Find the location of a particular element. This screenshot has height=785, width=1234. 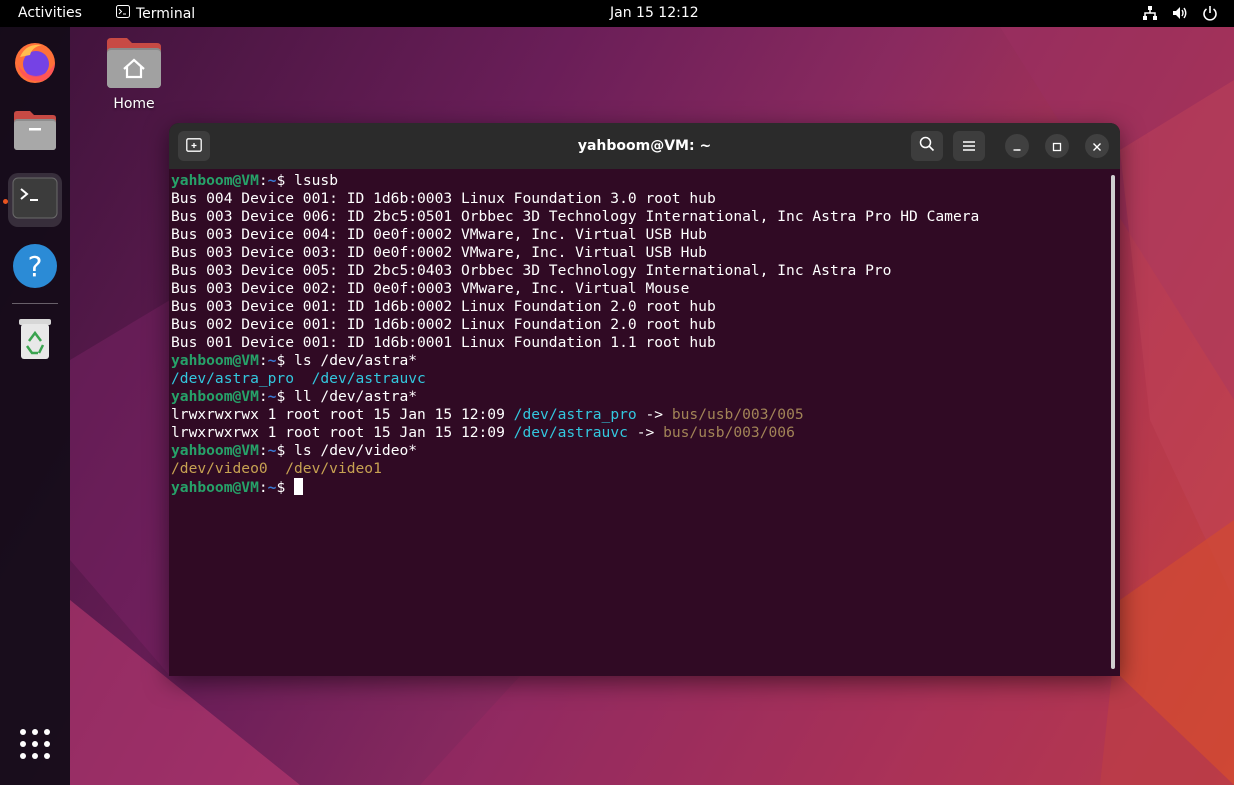

dock-files is located at coordinates (35, 132).